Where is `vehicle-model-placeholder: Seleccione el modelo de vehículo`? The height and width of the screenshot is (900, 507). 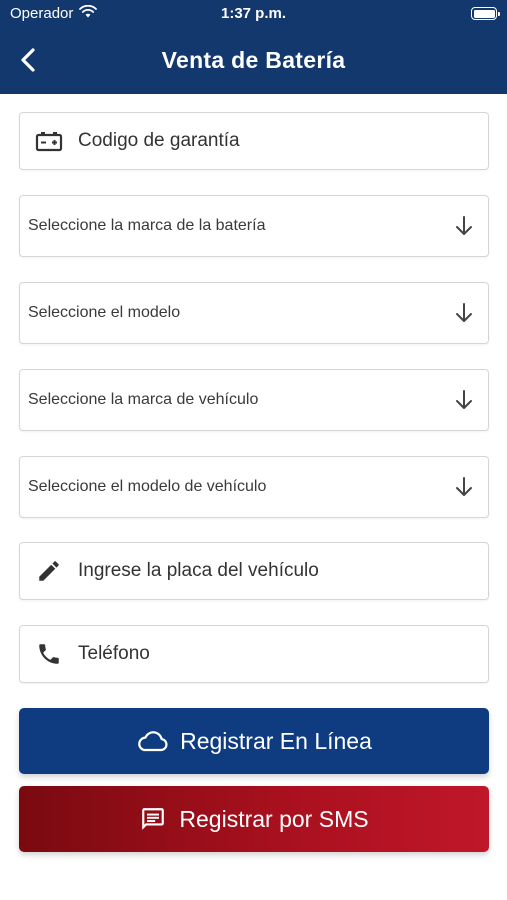 vehicle-model-placeholder: Seleccione el modelo de vehículo is located at coordinates (147, 486).